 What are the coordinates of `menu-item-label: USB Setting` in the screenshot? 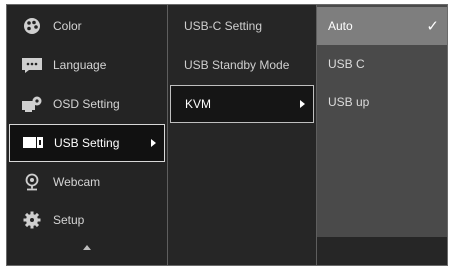 It's located at (87, 143).